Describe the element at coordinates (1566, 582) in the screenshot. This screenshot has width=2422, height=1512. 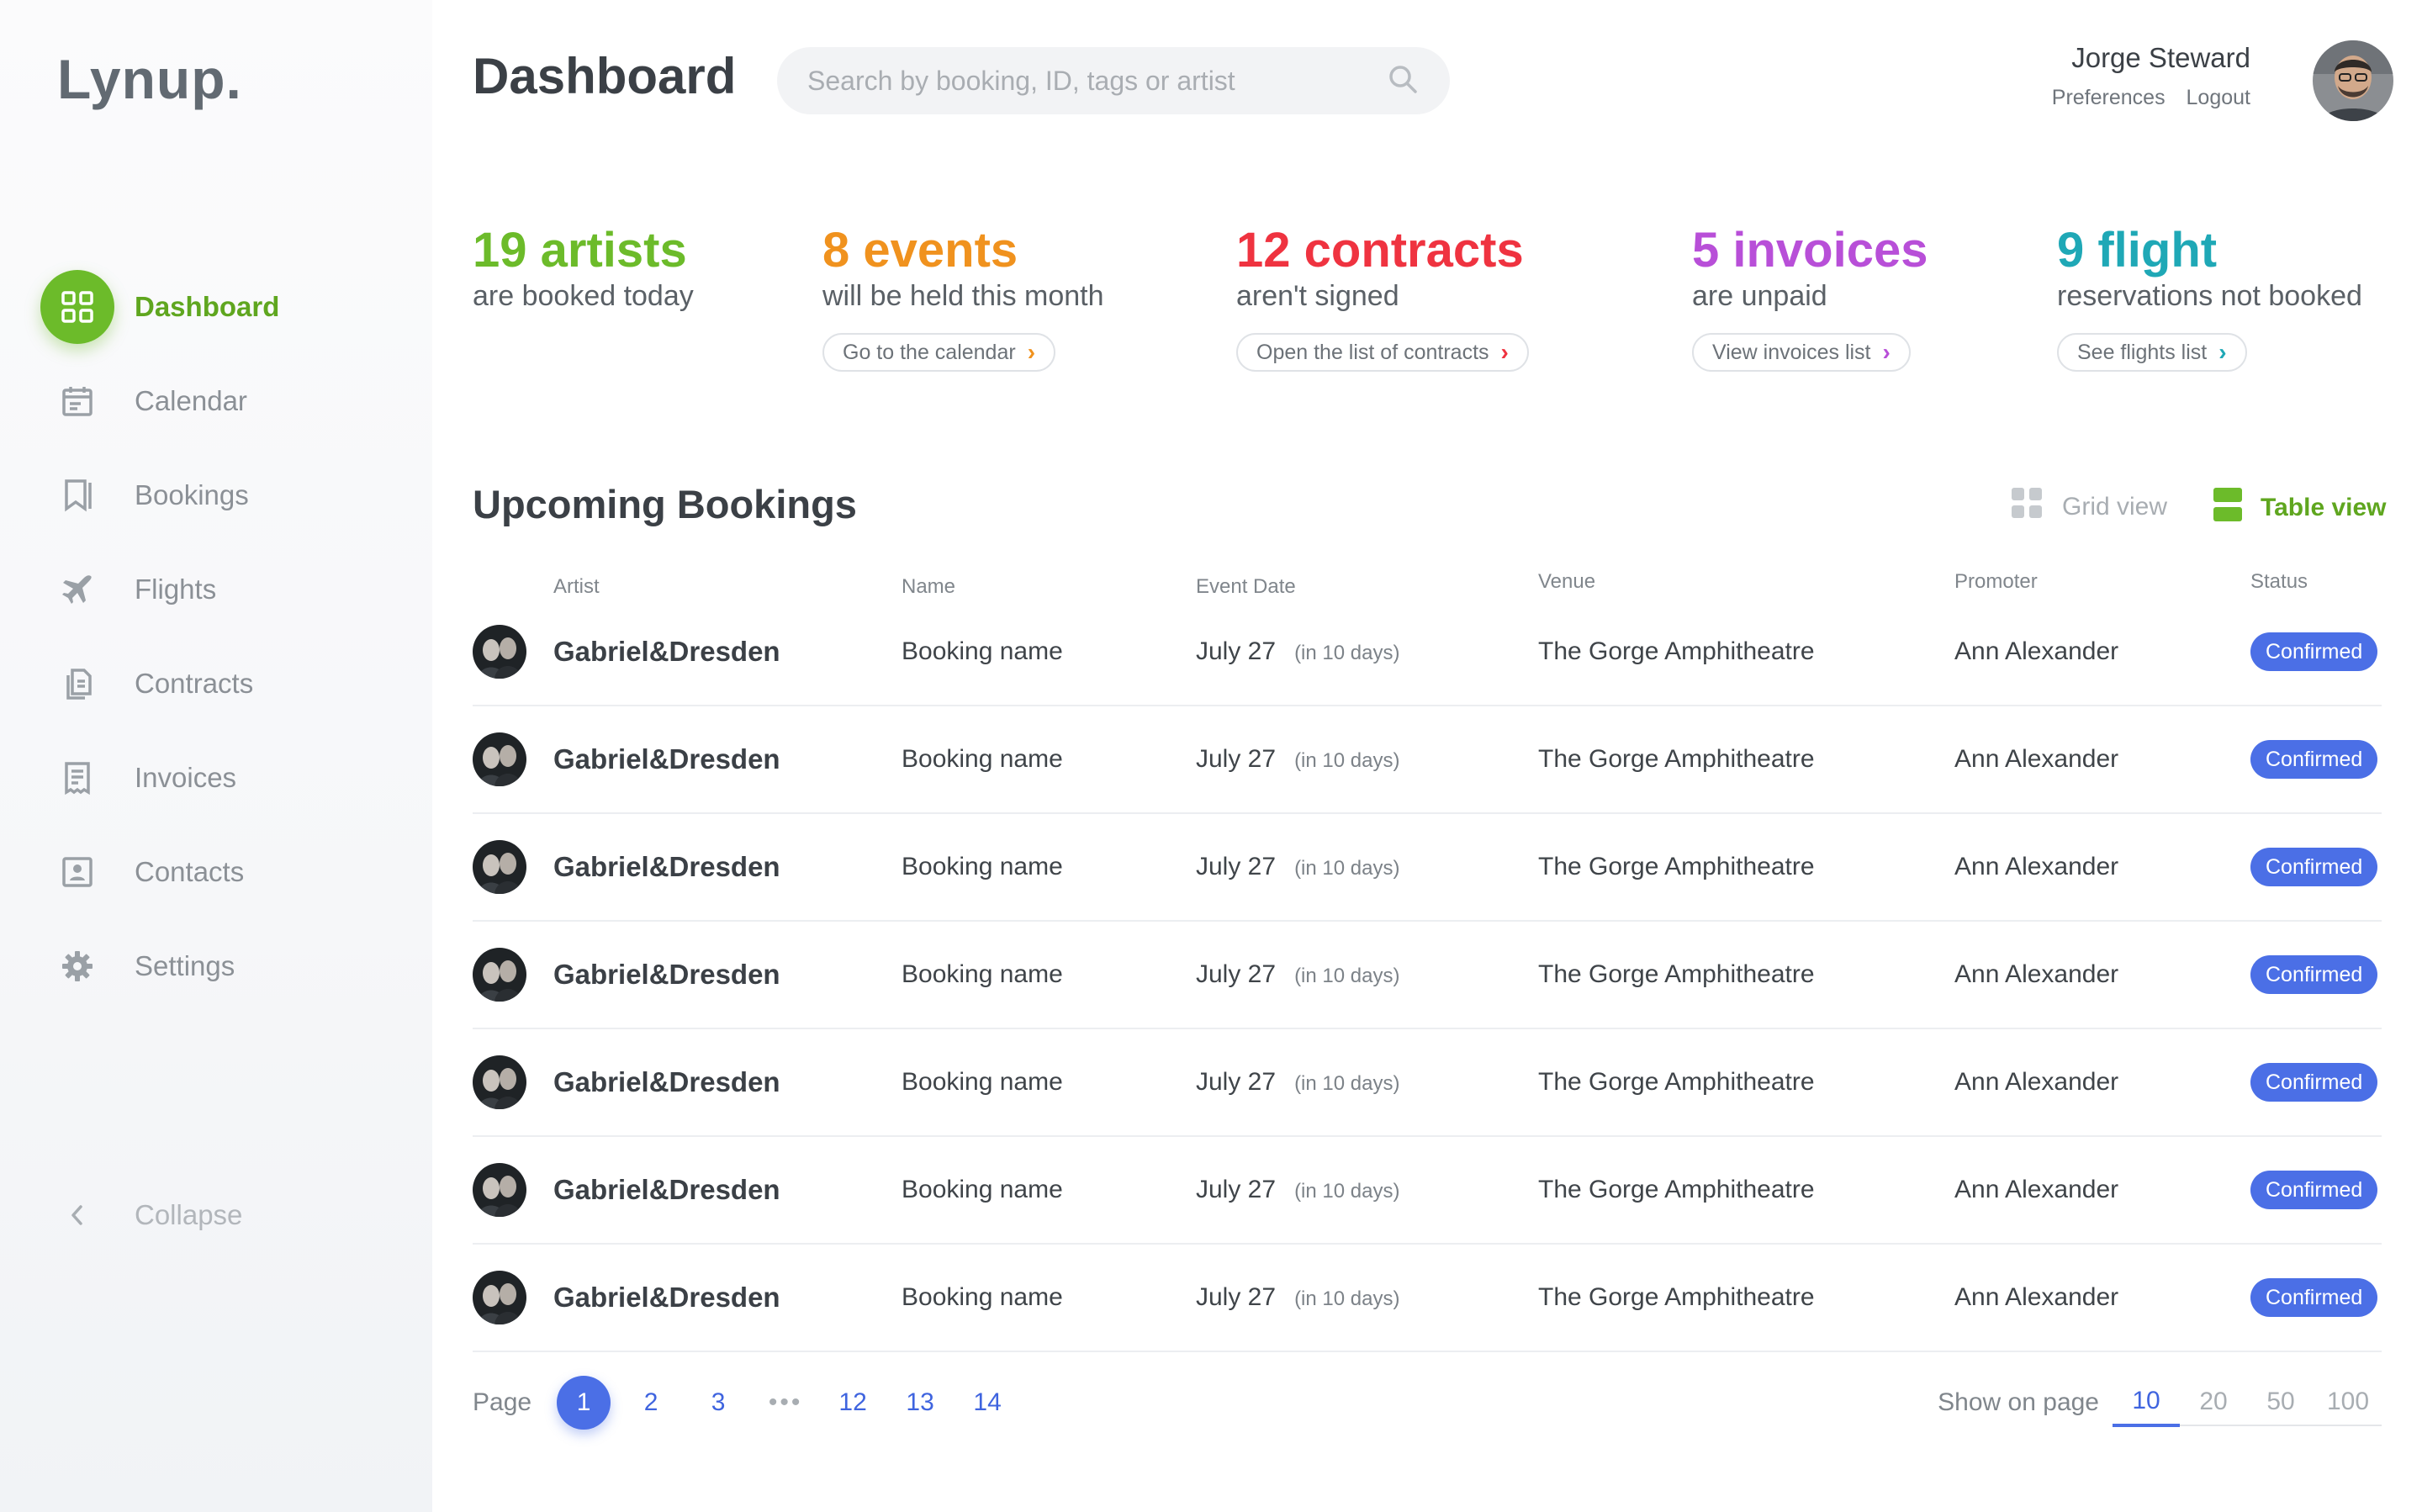
I see `column-header-venue: Venue` at that location.